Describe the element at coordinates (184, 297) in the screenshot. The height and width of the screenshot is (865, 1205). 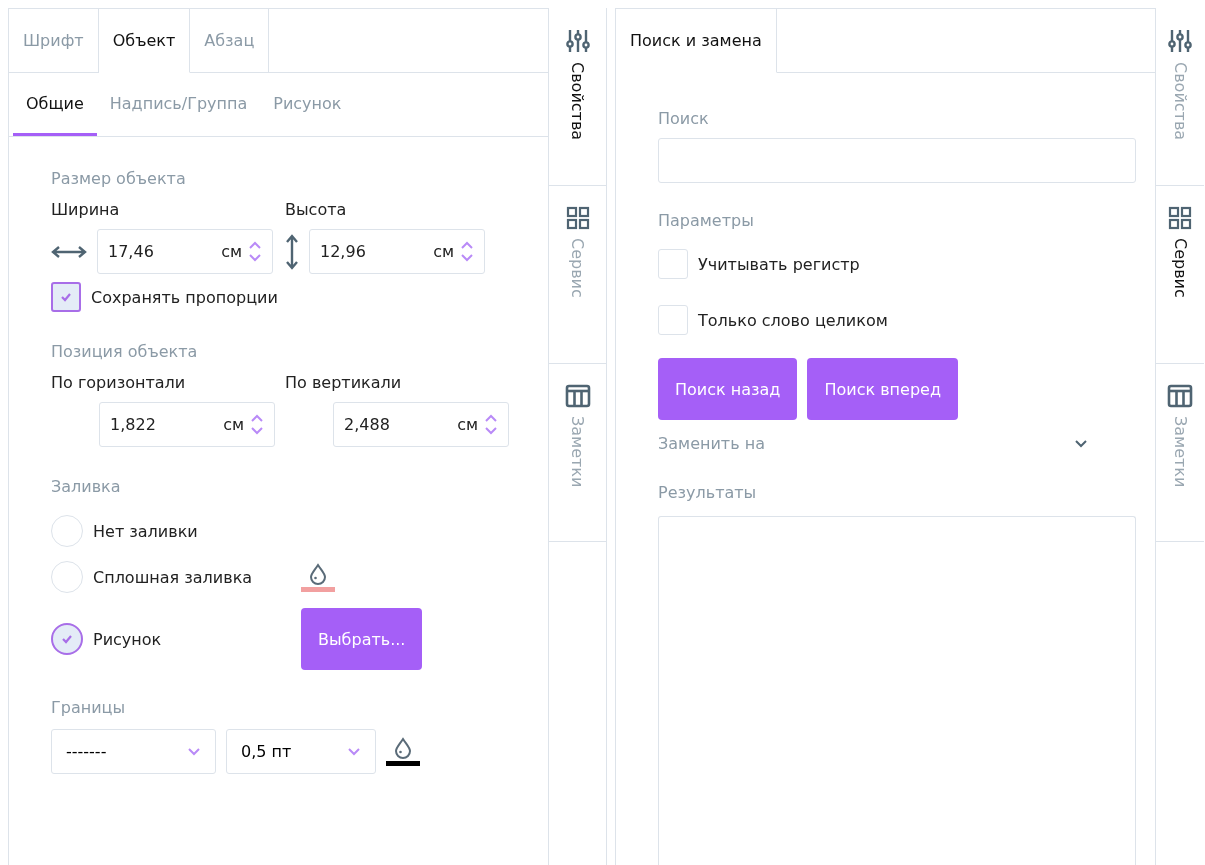
I see `checkbox-label: Сохранять пропорции` at that location.